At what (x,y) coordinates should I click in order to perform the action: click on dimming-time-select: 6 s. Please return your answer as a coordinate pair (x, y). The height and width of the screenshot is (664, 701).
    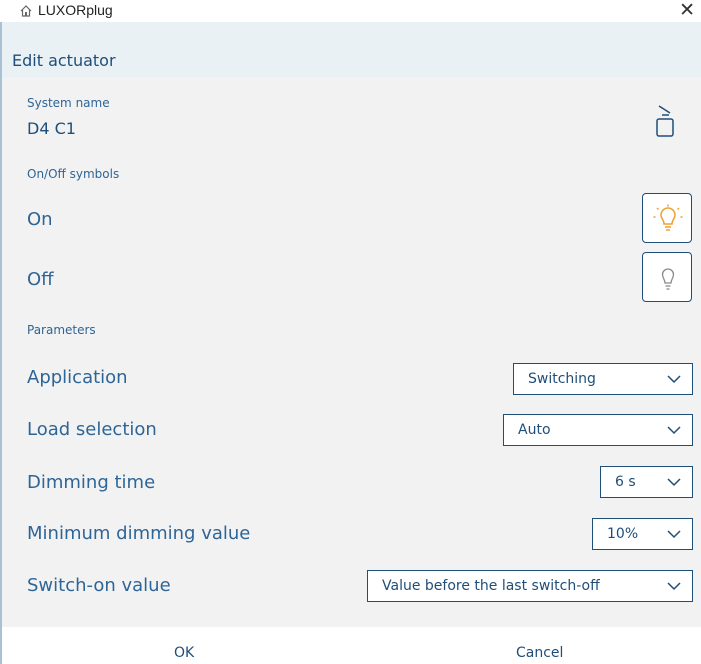
    Looking at the image, I should click on (646, 482).